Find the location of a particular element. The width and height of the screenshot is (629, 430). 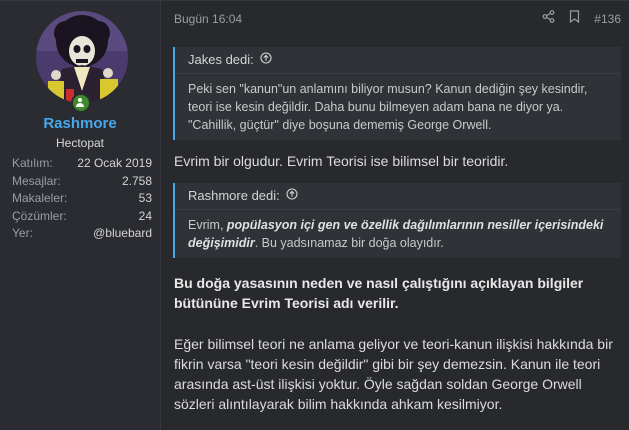

avatar is located at coordinates (82, 57).